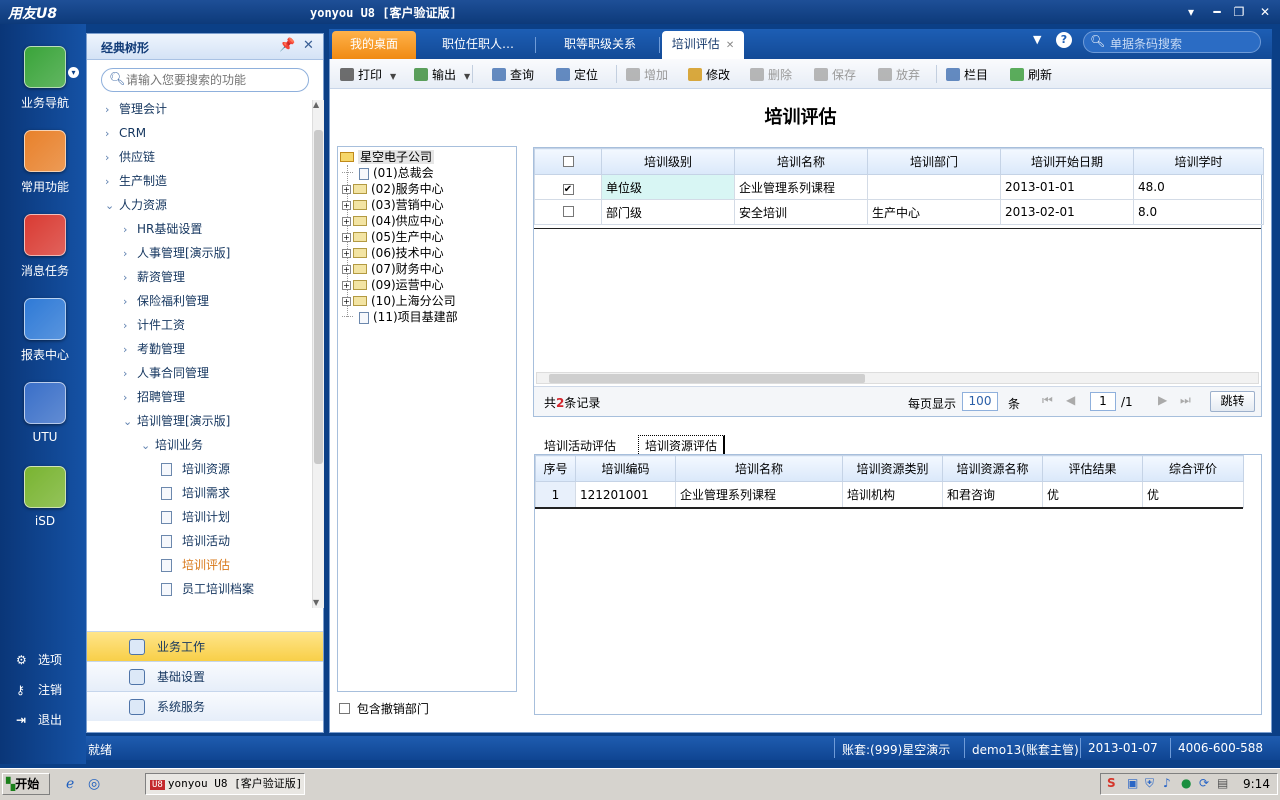  I want to click on table-cell: 1, so click(555, 494).